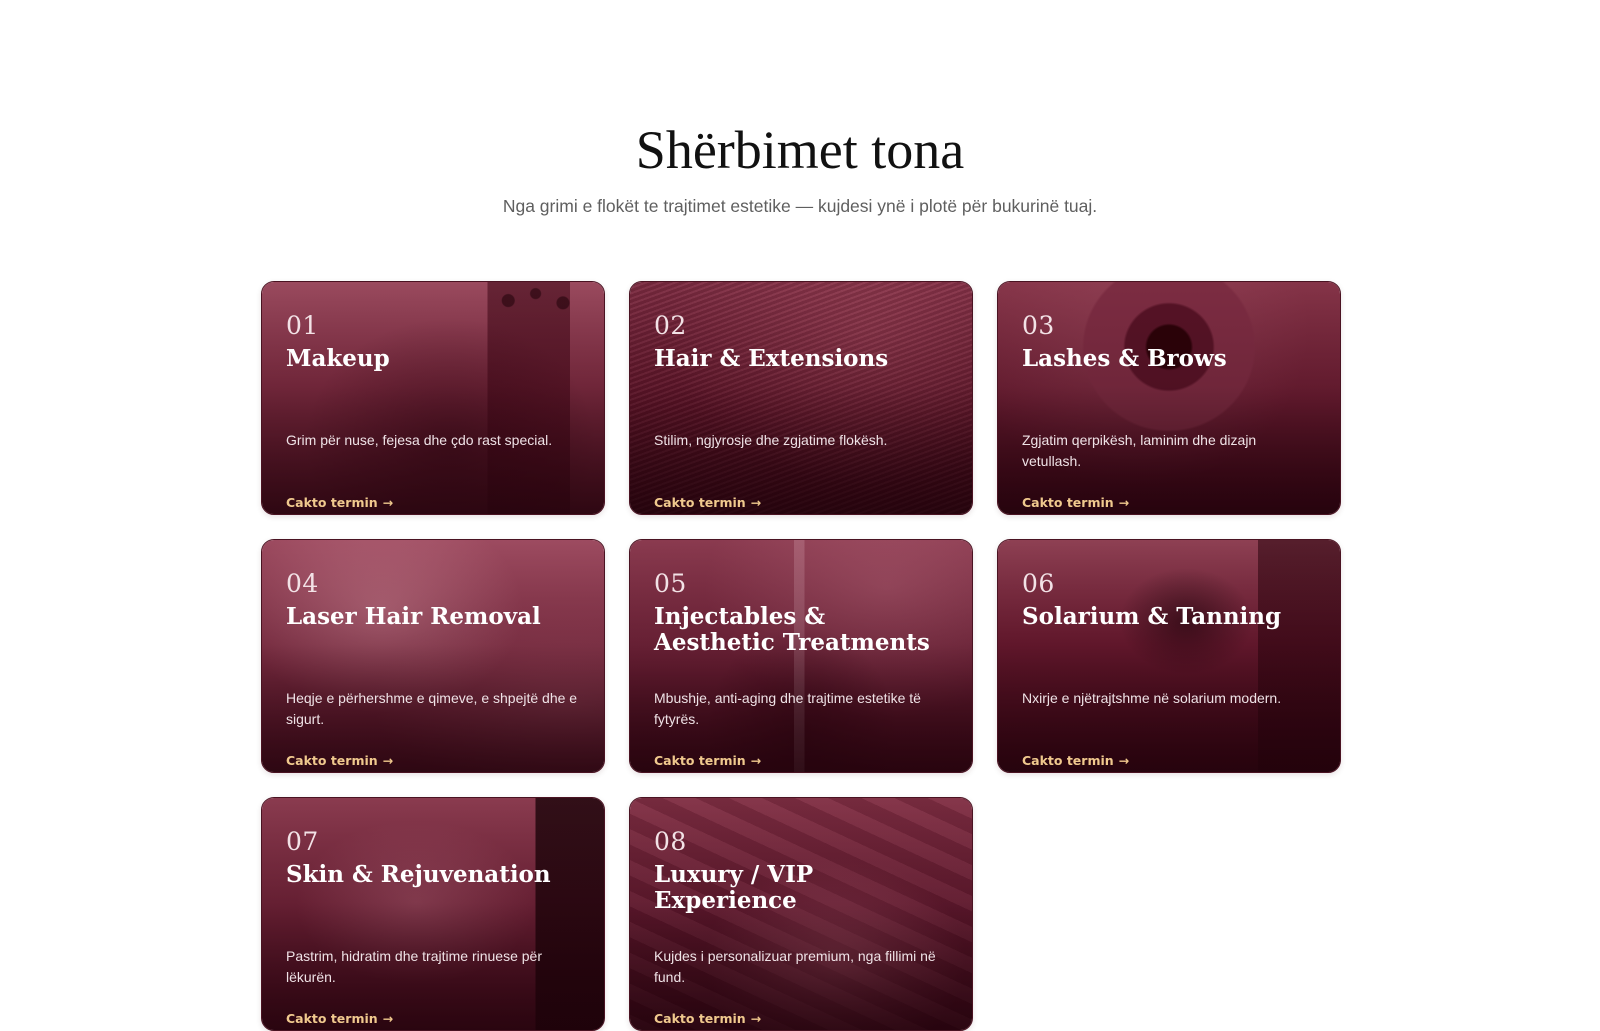 The image size is (1600, 1031). Describe the element at coordinates (792, 629) in the screenshot. I see `card-title: Injectables & Aesthetic Treatments` at that location.